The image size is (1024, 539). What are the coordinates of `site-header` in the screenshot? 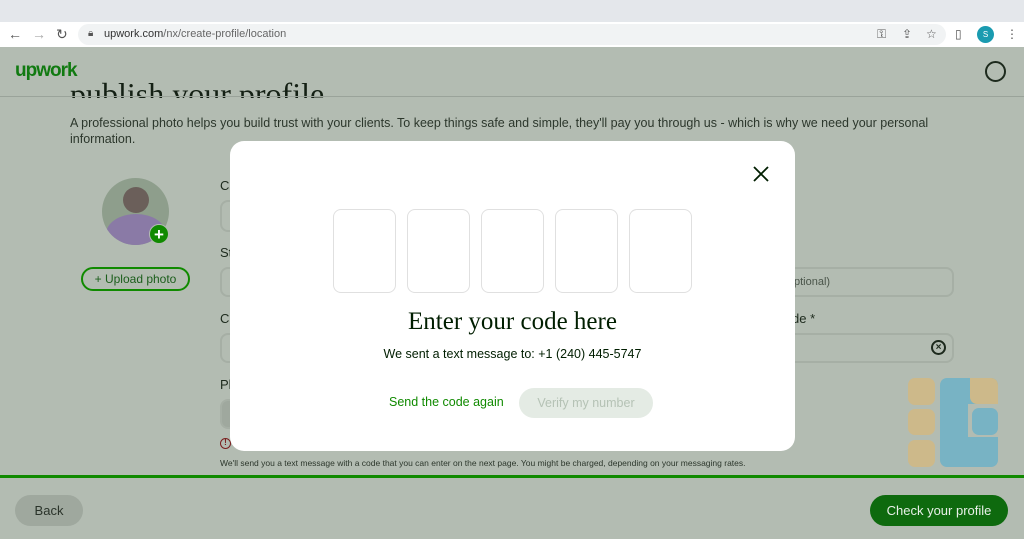 It's located at (512, 72).